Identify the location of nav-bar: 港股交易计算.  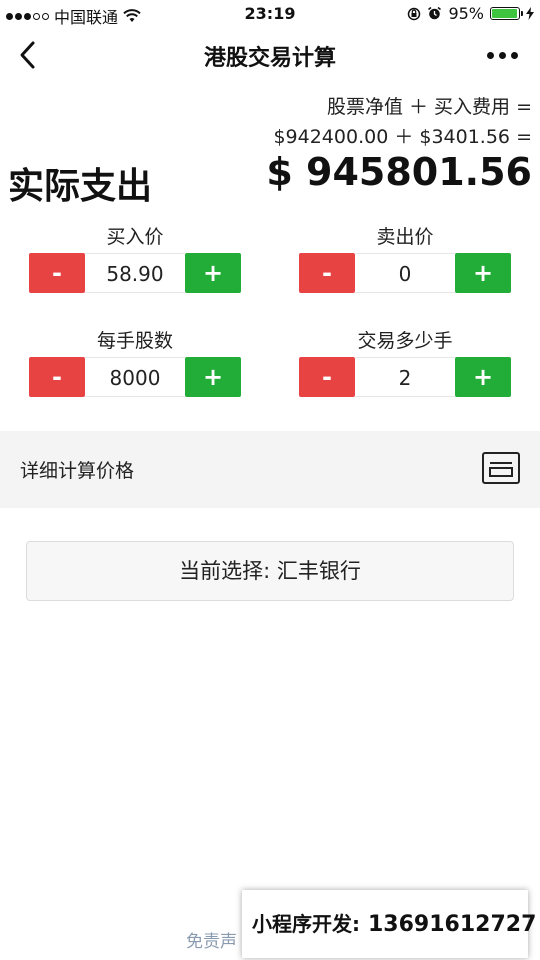
(270, 55).